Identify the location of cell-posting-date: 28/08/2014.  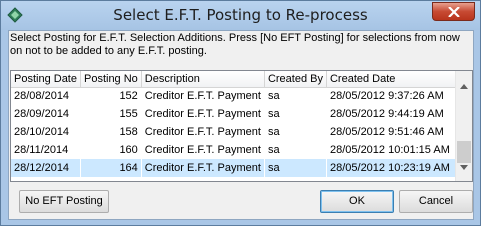
(46, 96).